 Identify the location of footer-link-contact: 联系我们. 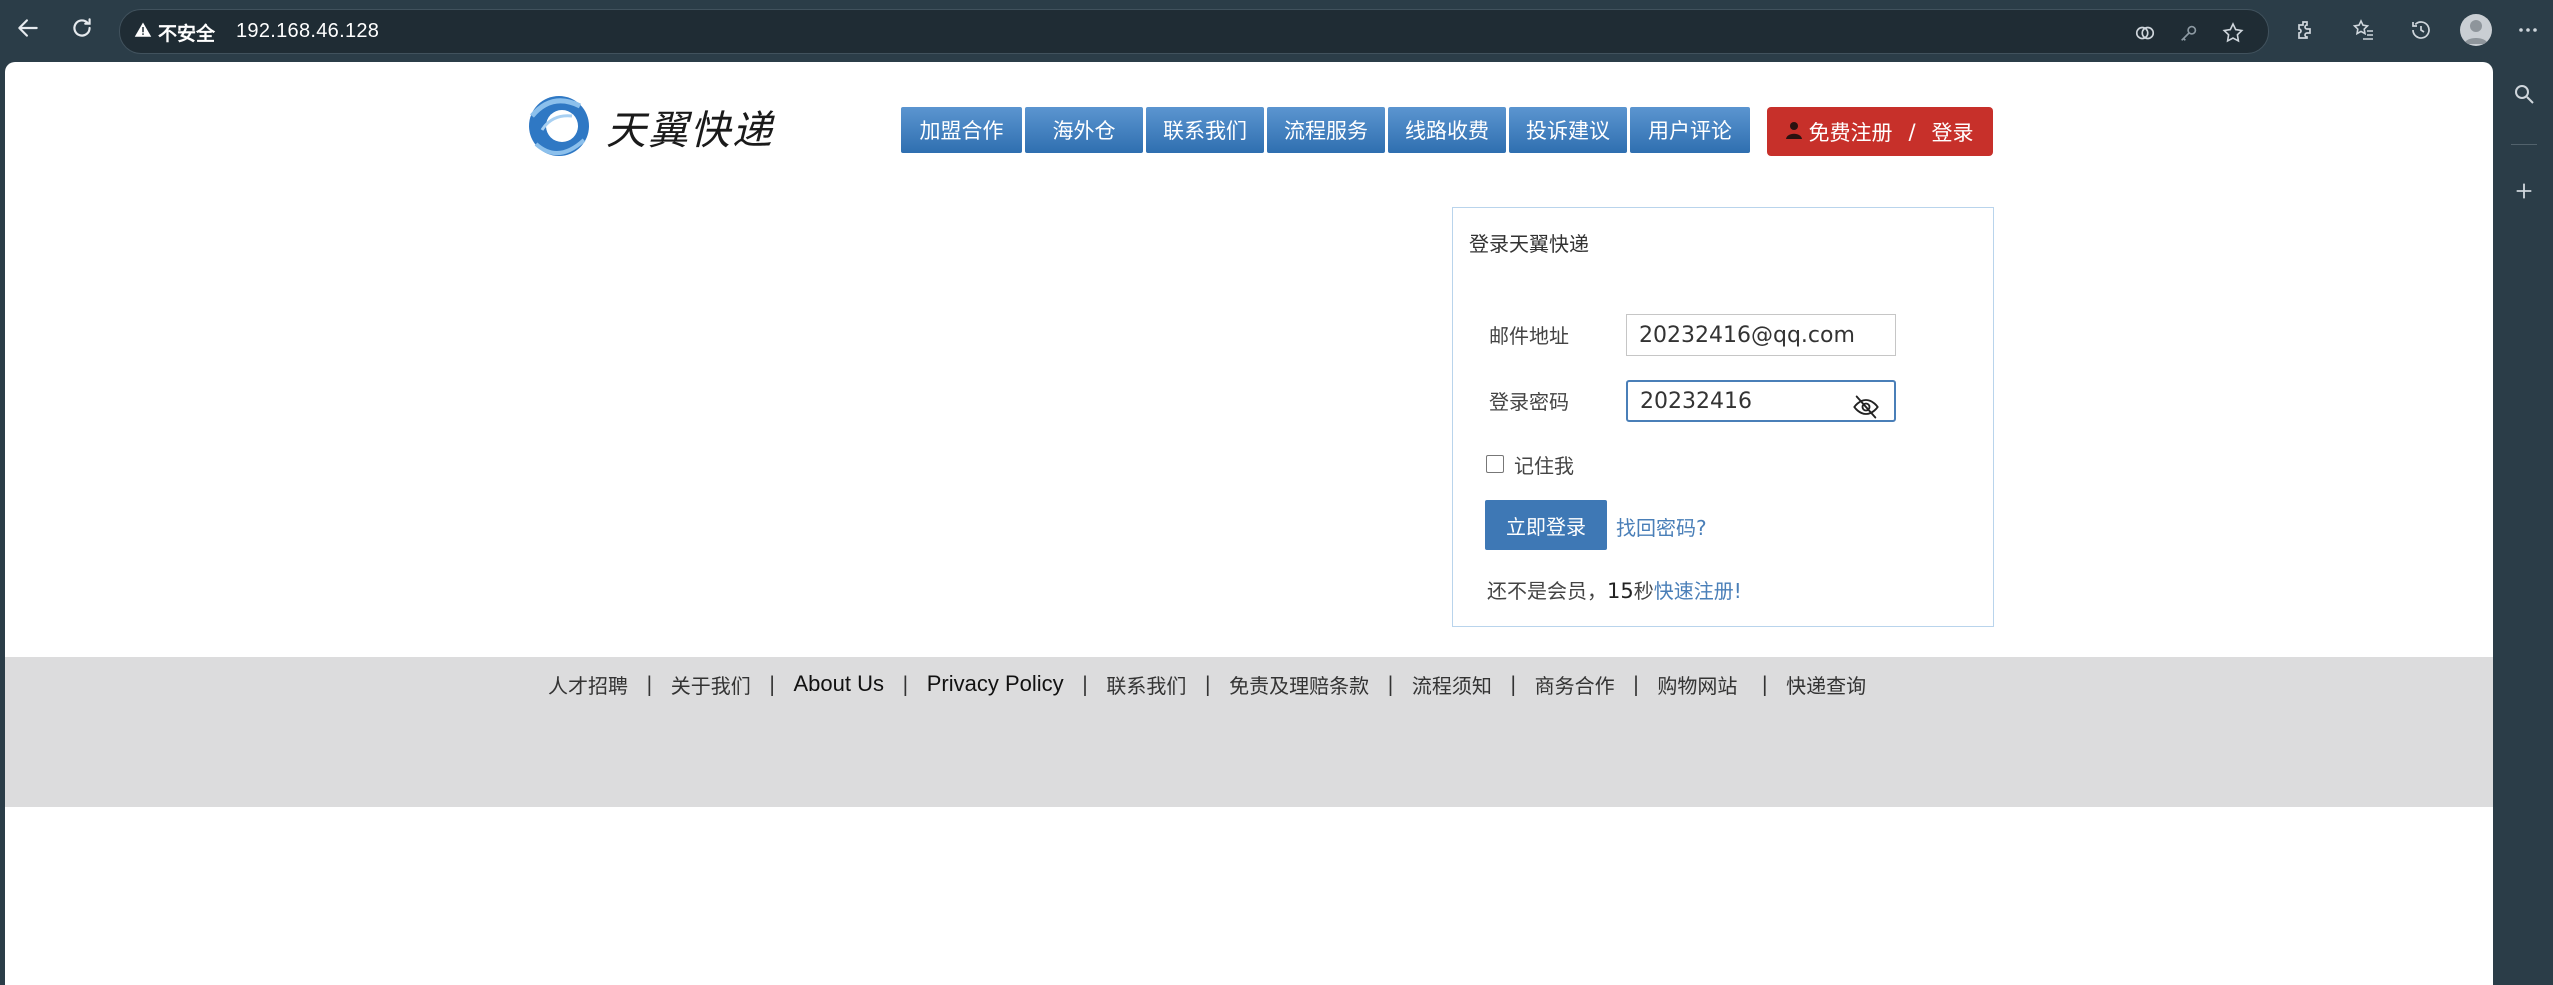
(1146, 684).